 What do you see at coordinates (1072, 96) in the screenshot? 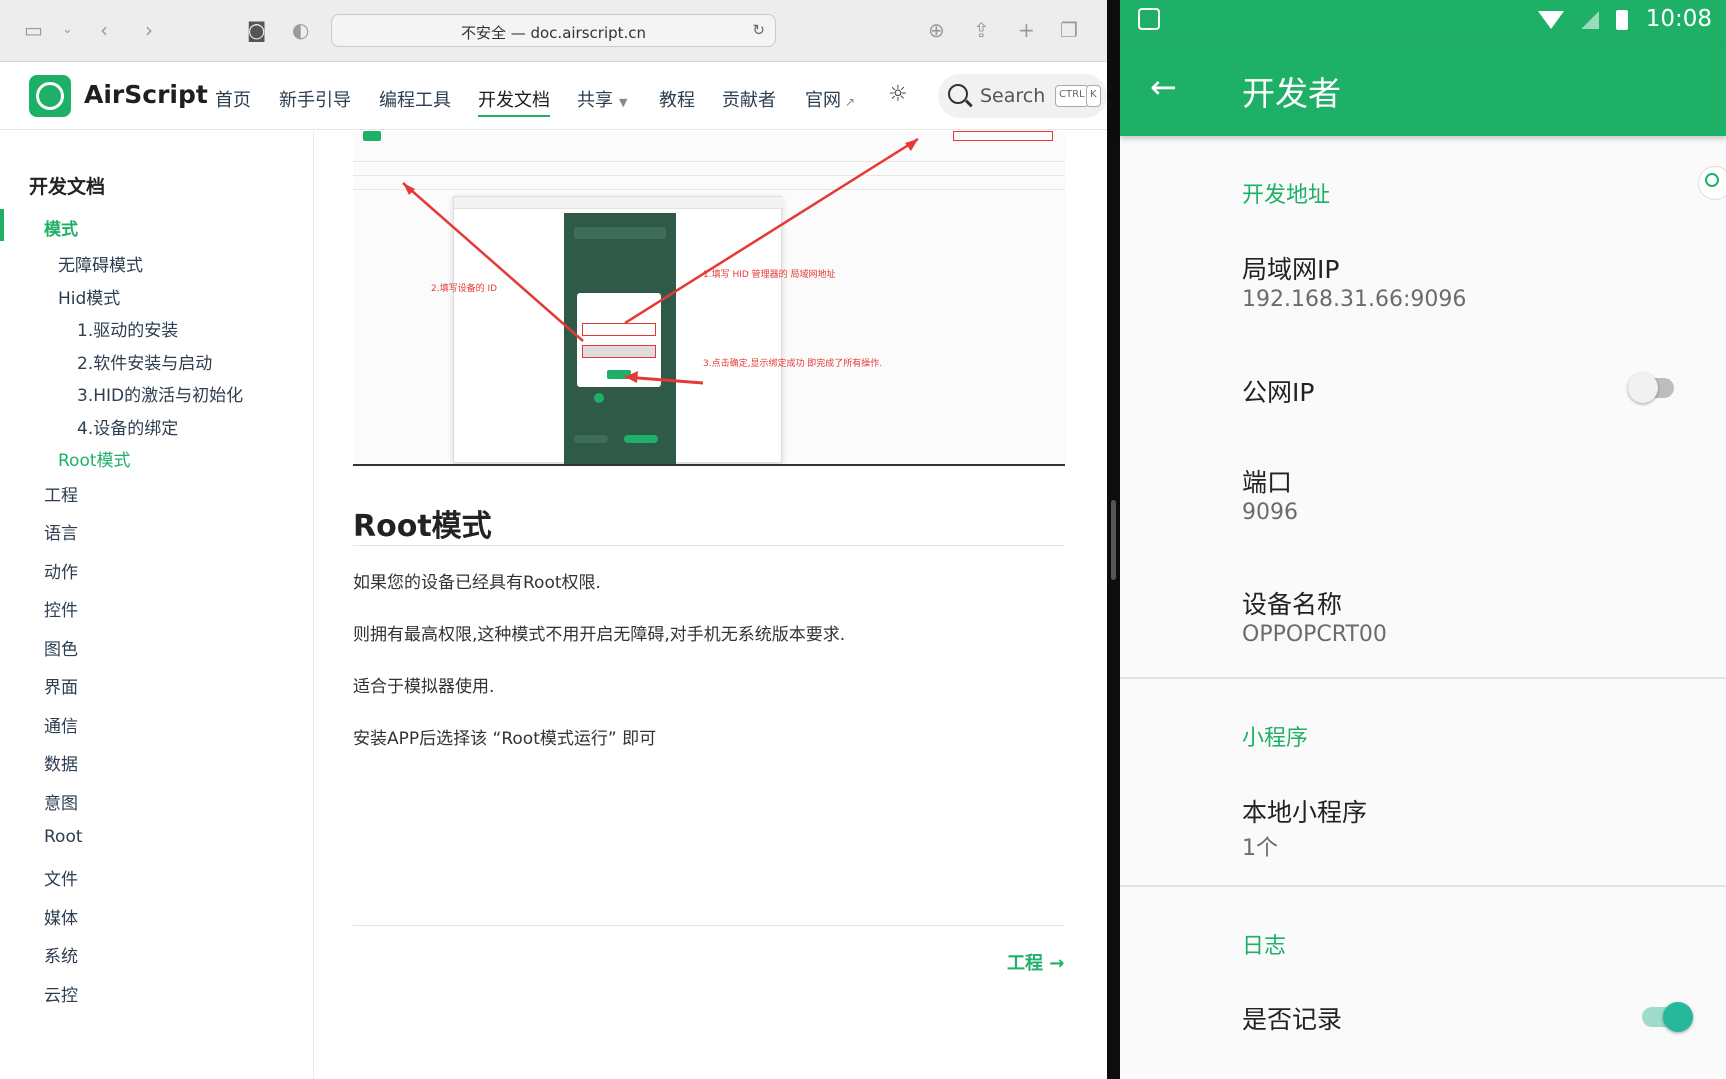
I see `kbd-ctrl: CTRL` at bounding box center [1072, 96].